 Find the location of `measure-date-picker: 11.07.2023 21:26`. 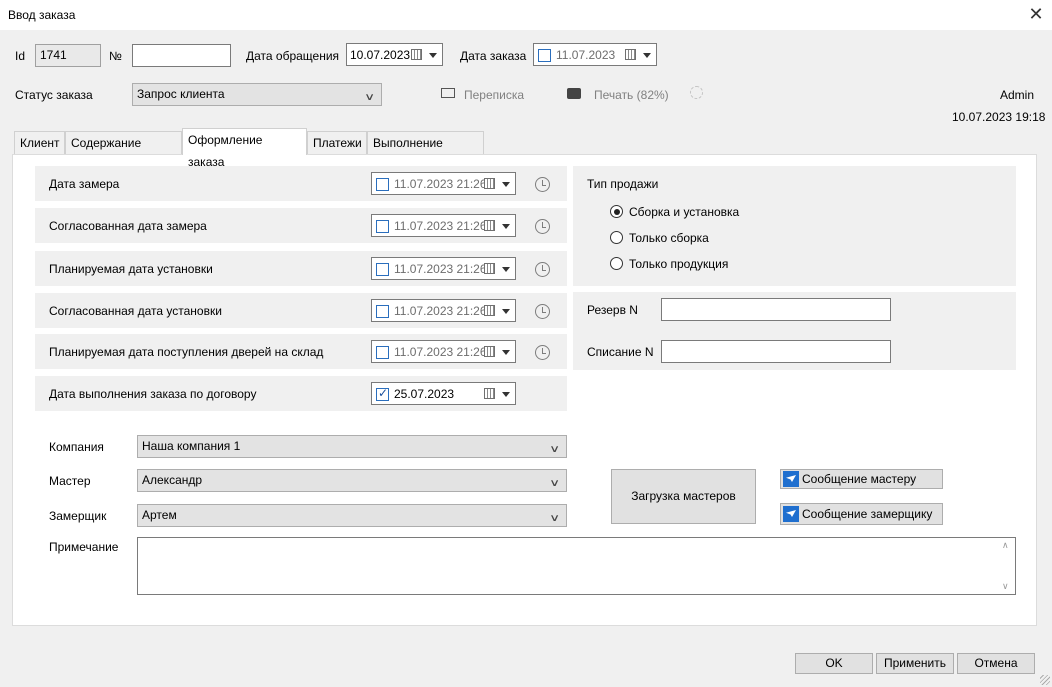

measure-date-picker: 11.07.2023 21:26 is located at coordinates (443, 183).